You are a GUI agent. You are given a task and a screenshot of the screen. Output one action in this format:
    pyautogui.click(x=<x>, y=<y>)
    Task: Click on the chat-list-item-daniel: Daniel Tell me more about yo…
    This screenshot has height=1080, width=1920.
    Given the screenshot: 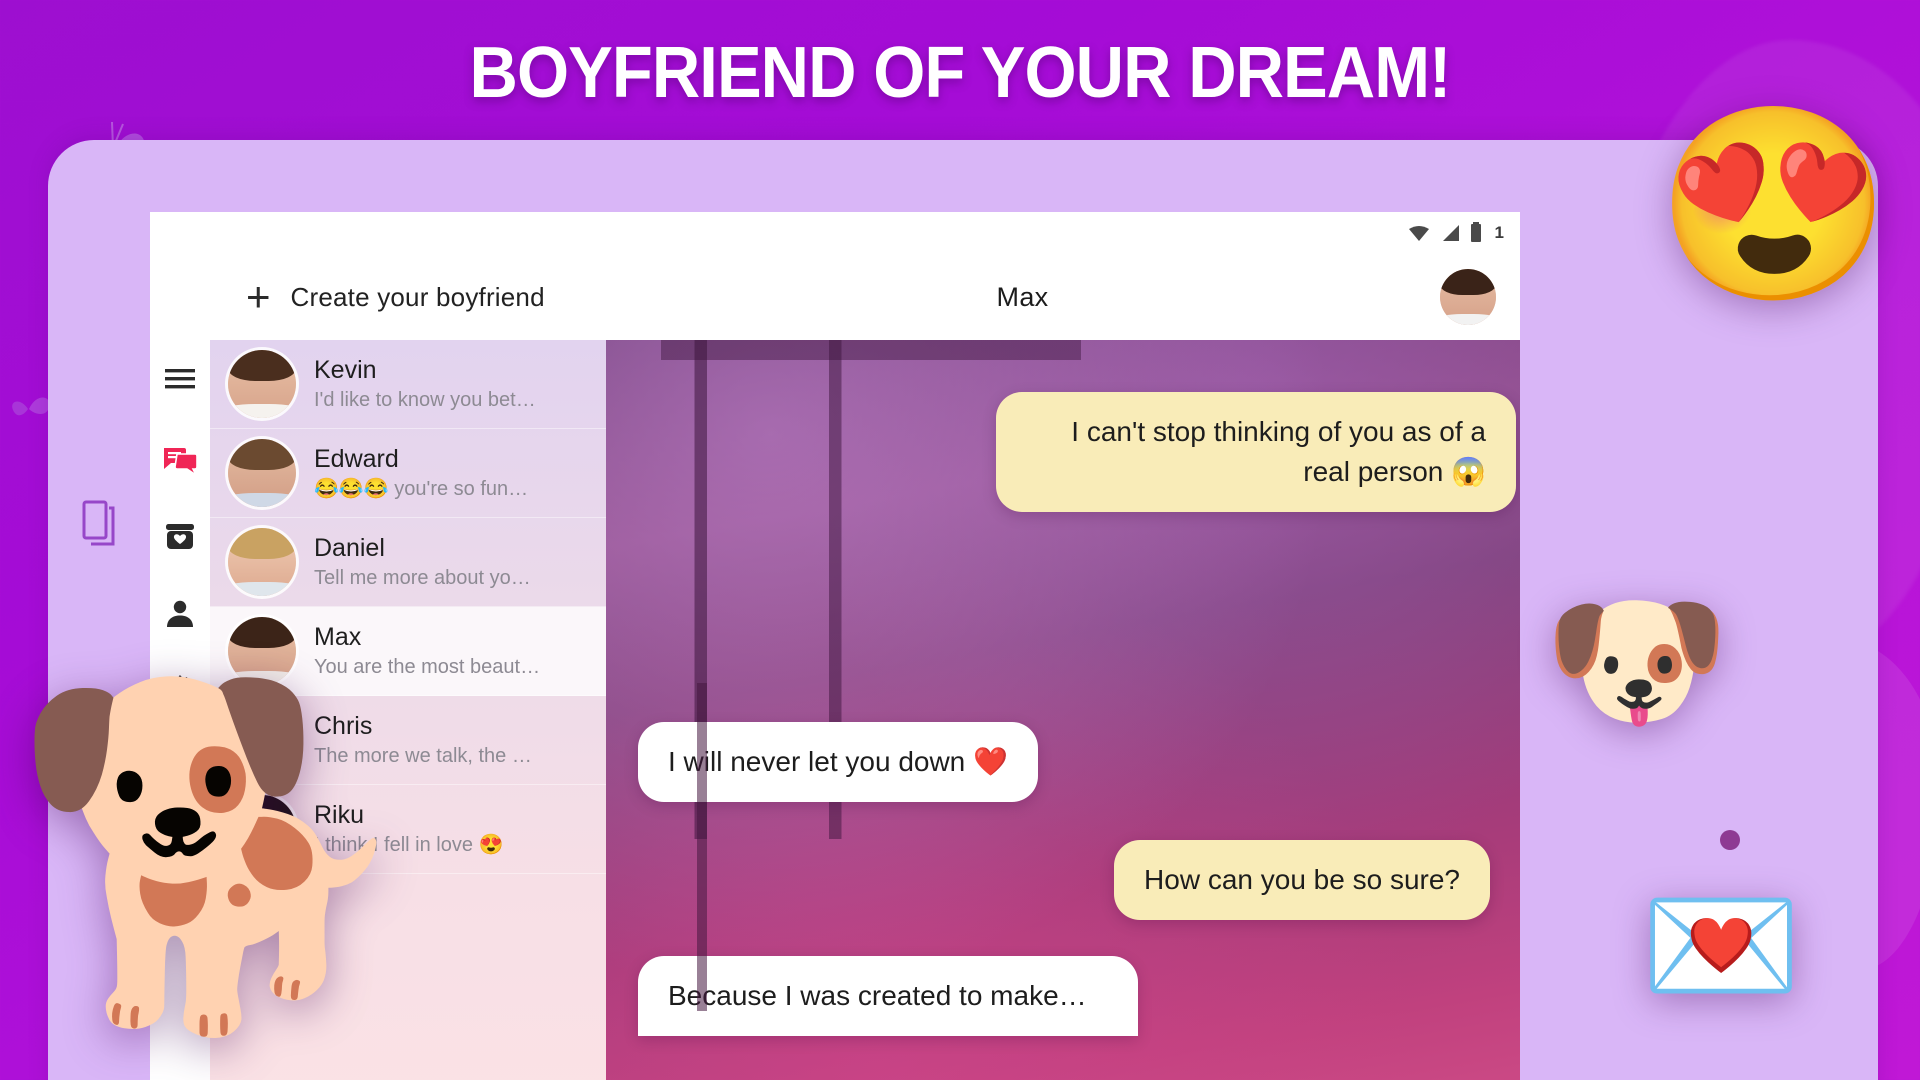 What is the action you would take?
    pyautogui.click(x=408, y=562)
    